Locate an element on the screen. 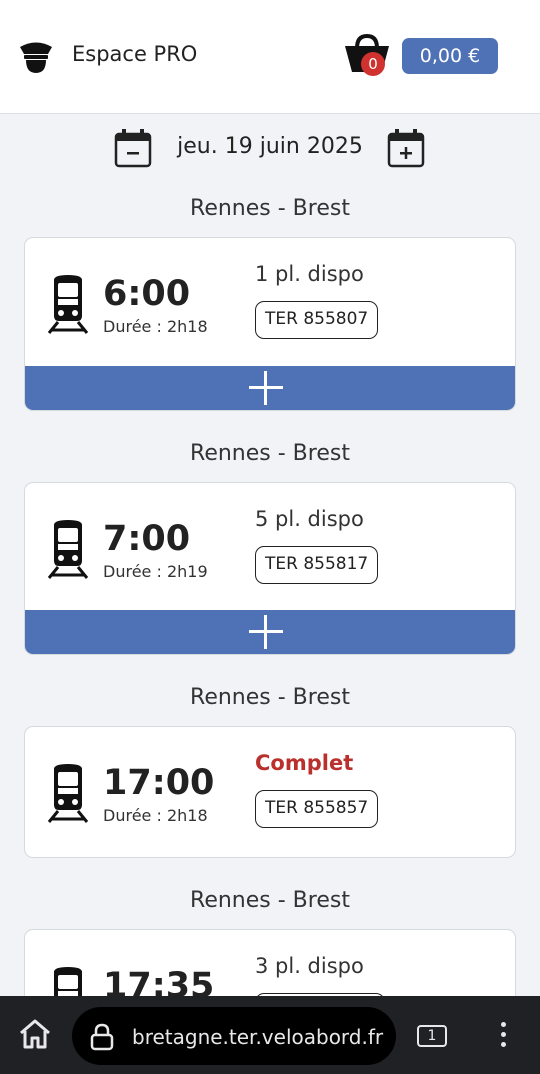 Image resolution: width=540 pixels, height=1074 pixels. address-bar: bretagne.ter.veloabord.fr is located at coordinates (234, 1036).